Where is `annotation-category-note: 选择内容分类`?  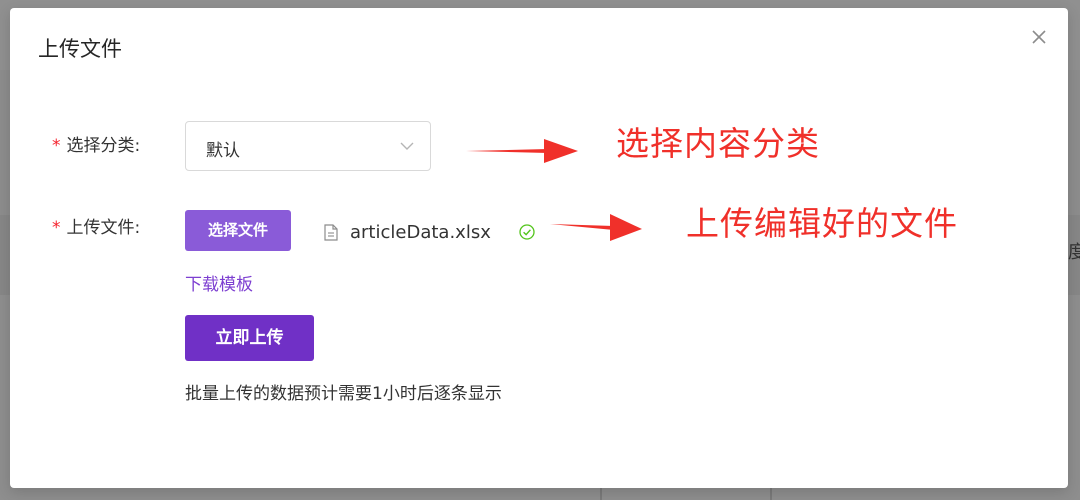 annotation-category-note: 选择内容分类 is located at coordinates (718, 143).